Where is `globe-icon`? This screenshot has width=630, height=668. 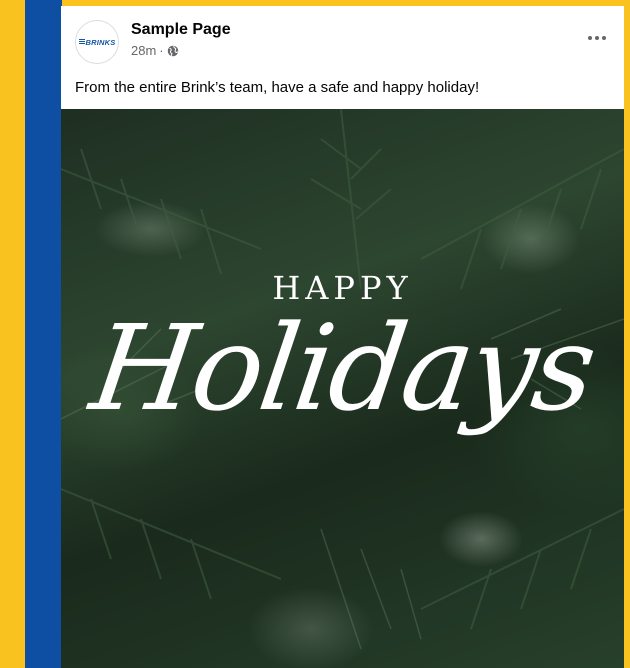 globe-icon is located at coordinates (173, 51).